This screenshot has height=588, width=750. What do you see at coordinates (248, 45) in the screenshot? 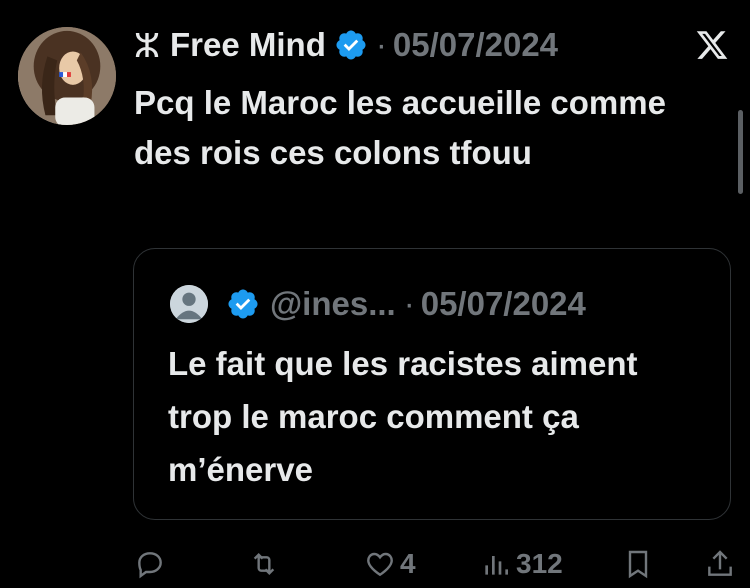
I see `author-name: Free Mind` at bounding box center [248, 45].